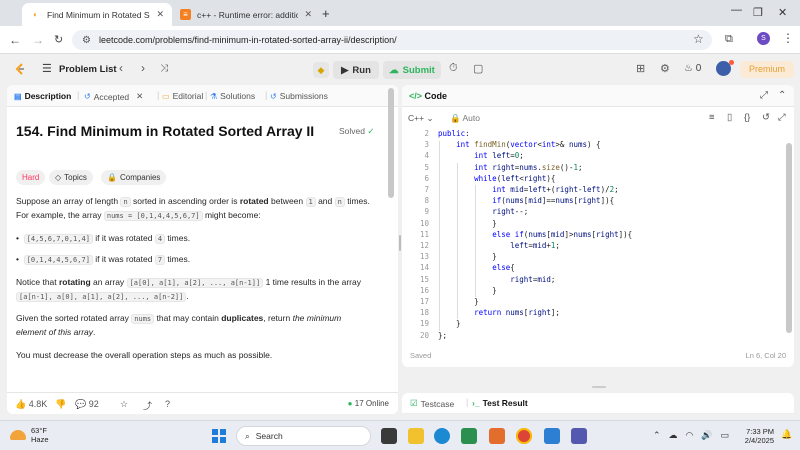 Image resolution: width=800 pixels, height=450 pixels. I want to click on premium-button: Premium, so click(767, 69).